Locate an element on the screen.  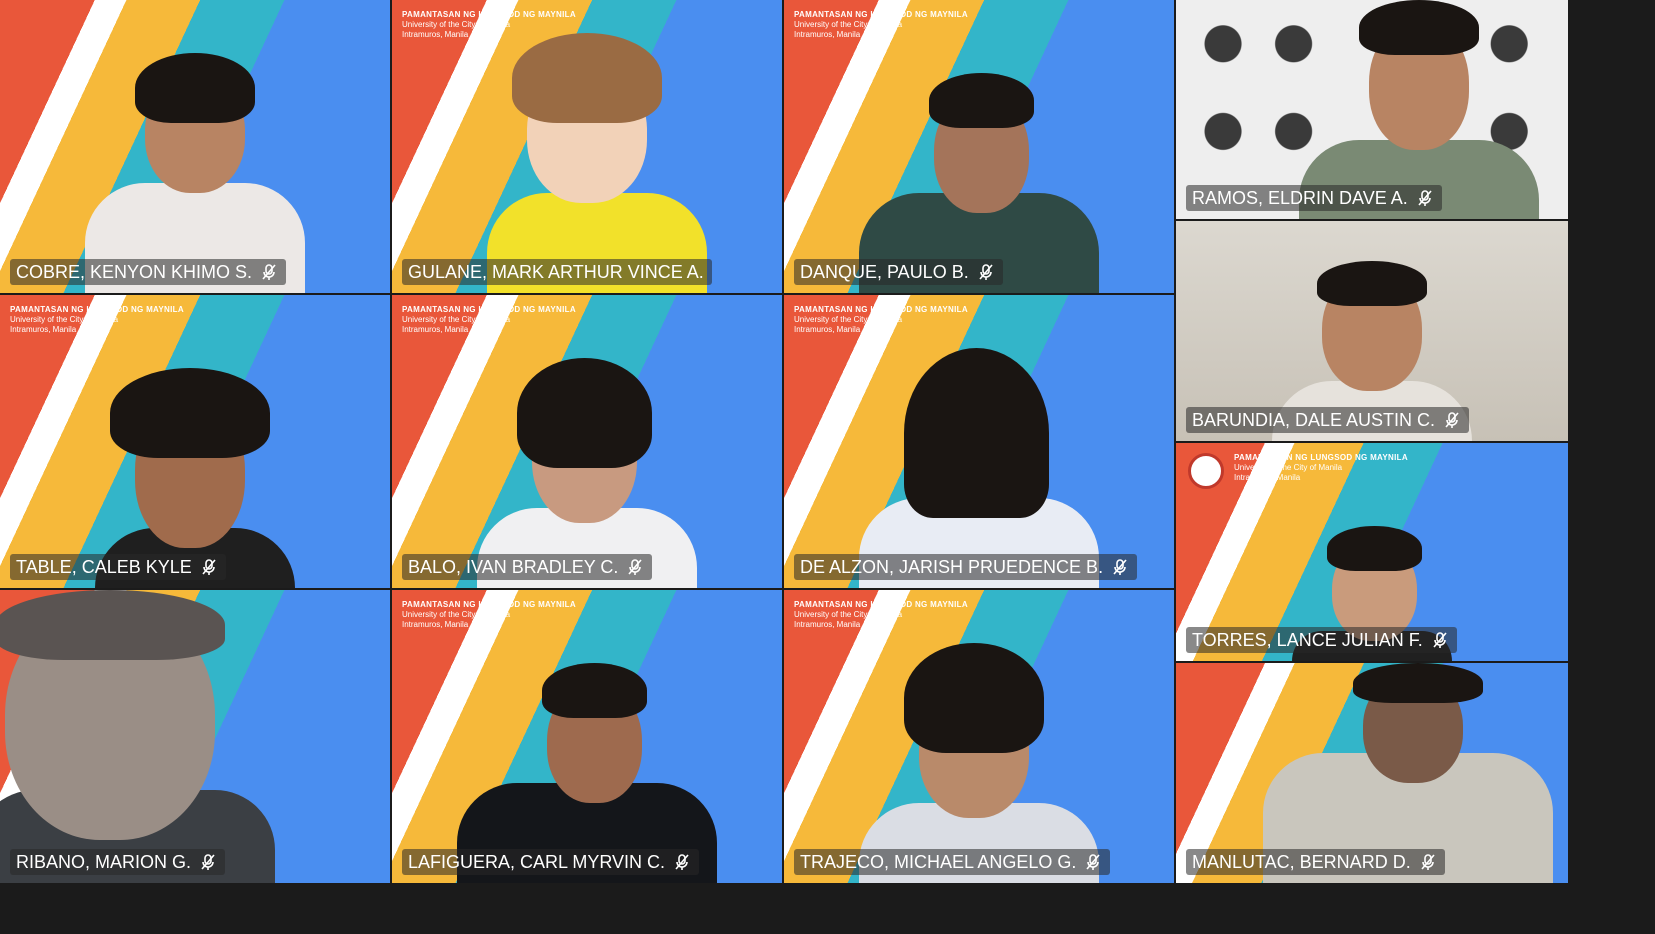
participant-name: BALO, IVAN BRADLEY C. is located at coordinates (513, 567).